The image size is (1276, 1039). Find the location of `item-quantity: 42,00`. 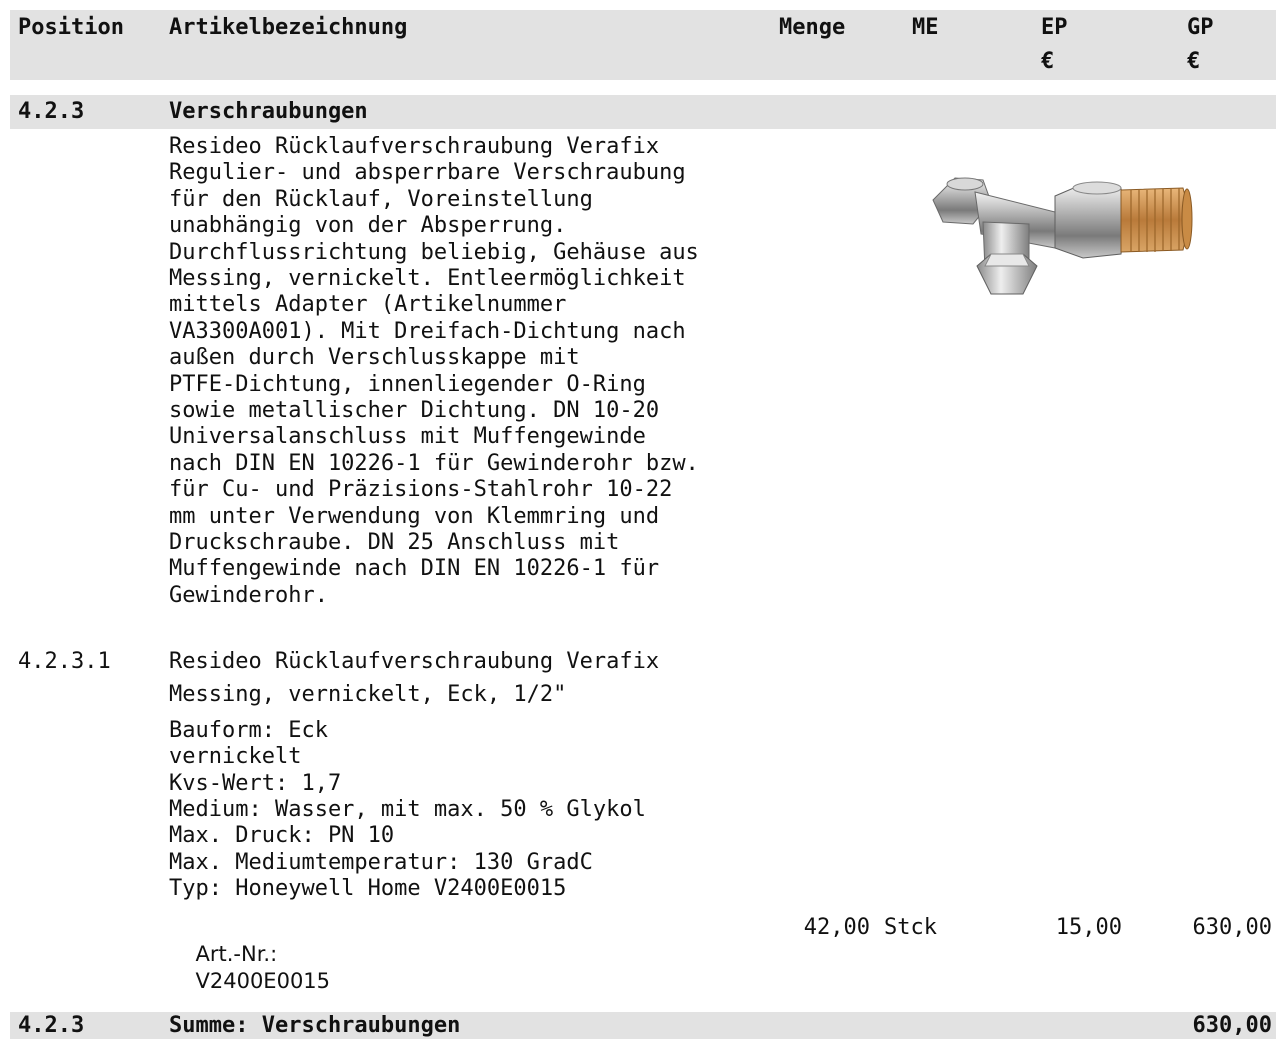

item-quantity: 42,00 is located at coordinates (836, 927).